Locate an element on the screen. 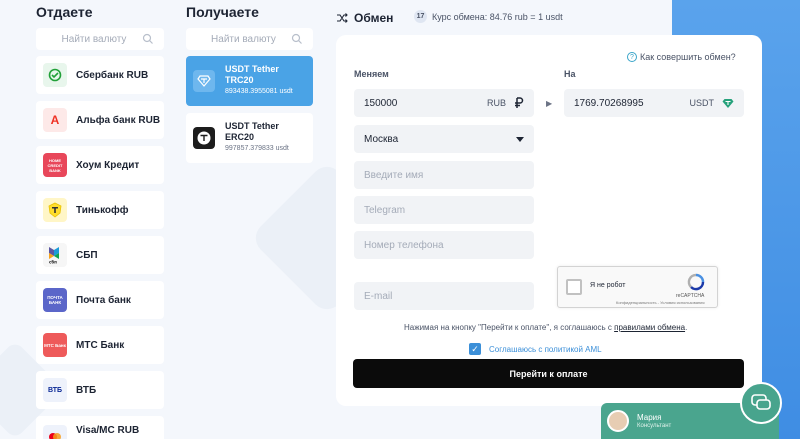 The height and width of the screenshot is (439, 800). bank-label: СБП is located at coordinates (87, 255).